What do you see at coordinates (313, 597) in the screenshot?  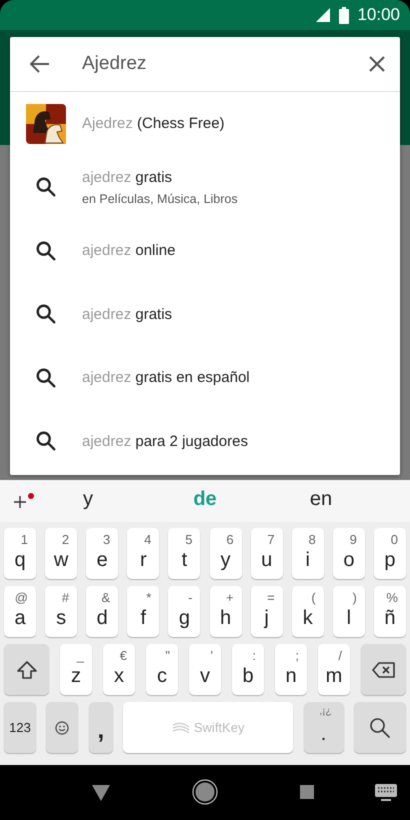 I see `key-hint: (` at bounding box center [313, 597].